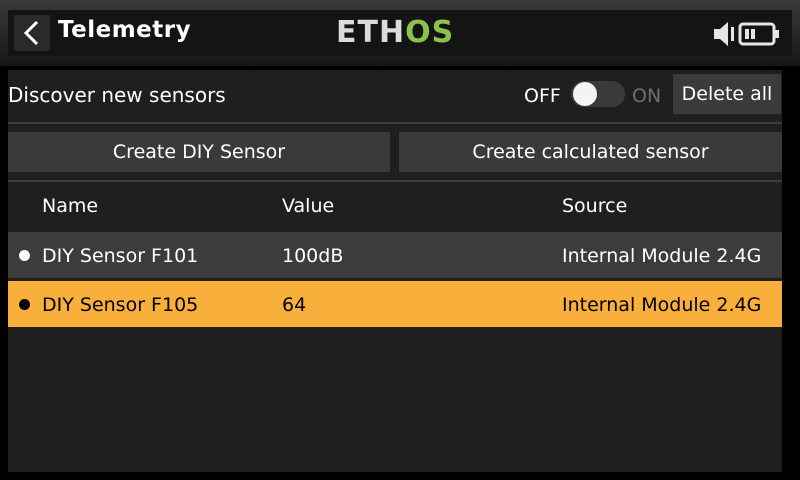  Describe the element at coordinates (395, 304) in the screenshot. I see `table-row: DIY Sensor F105 64 Internal Module 2.4G` at that location.